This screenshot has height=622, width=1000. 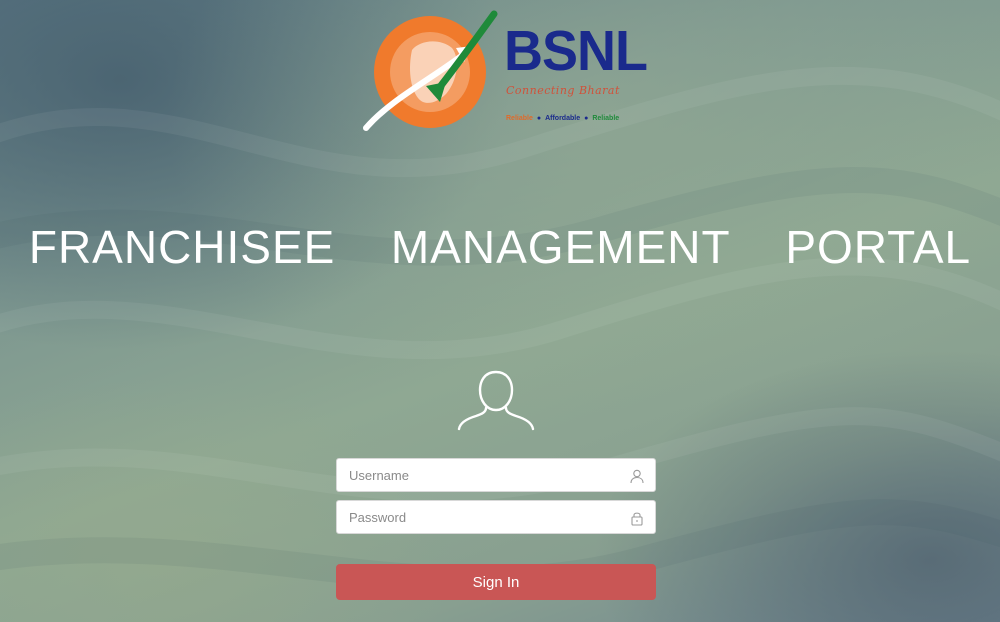 What do you see at coordinates (430, 70) in the screenshot?
I see `bsnl-emblem-icon` at bounding box center [430, 70].